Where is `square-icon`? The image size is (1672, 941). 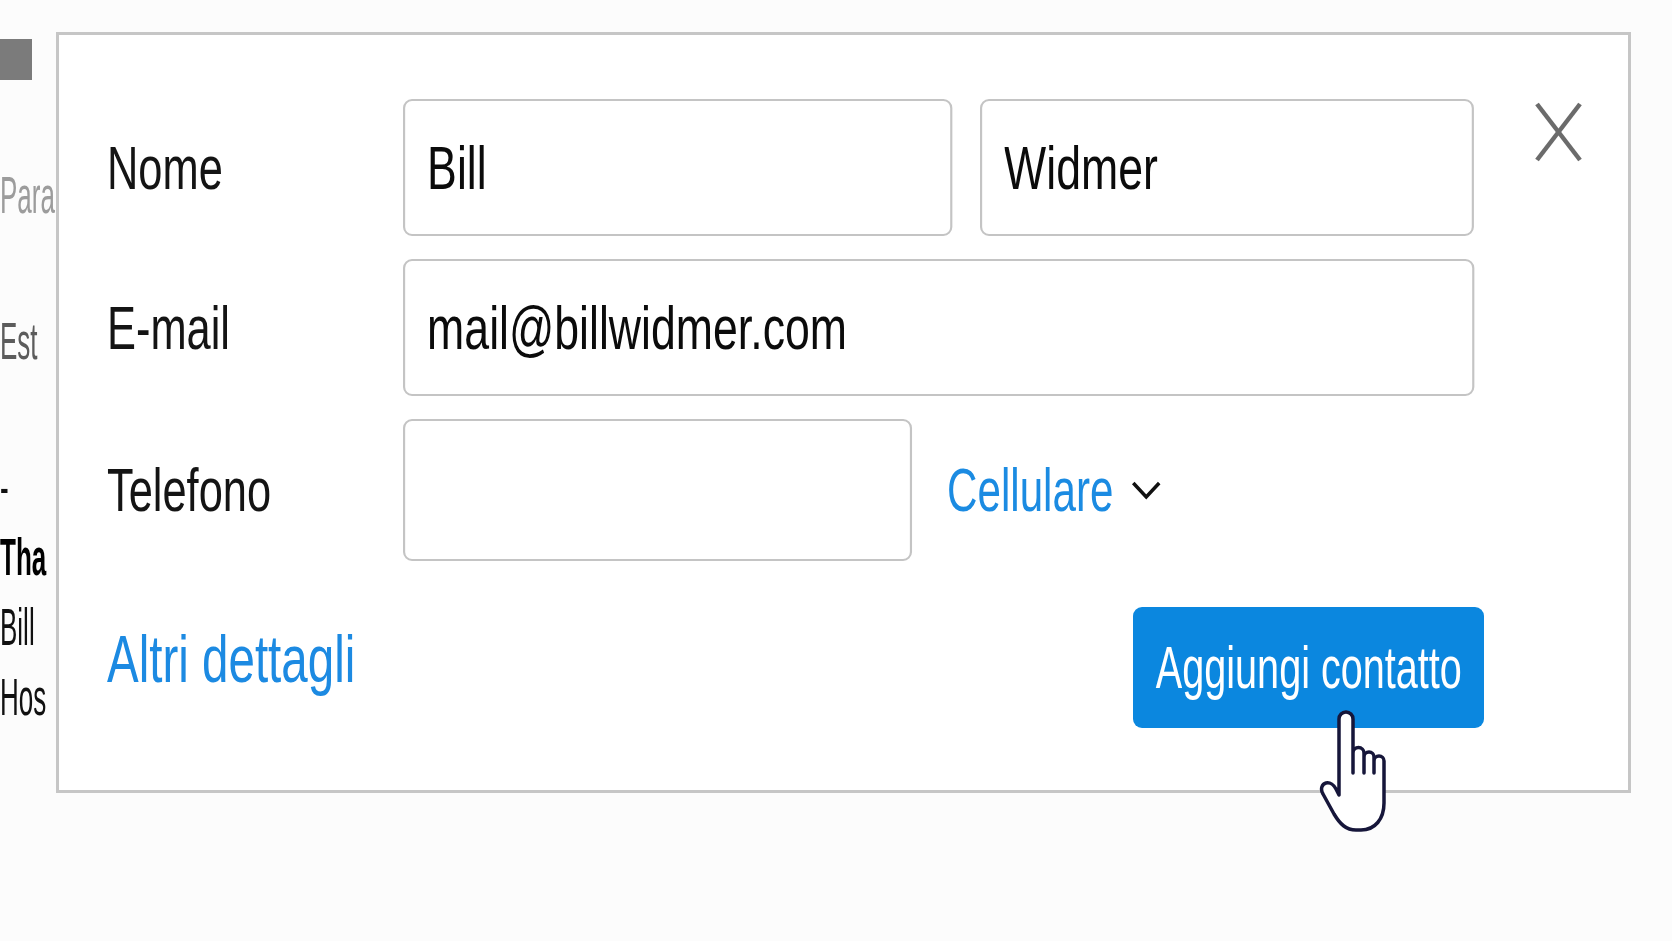 square-icon is located at coordinates (16, 59).